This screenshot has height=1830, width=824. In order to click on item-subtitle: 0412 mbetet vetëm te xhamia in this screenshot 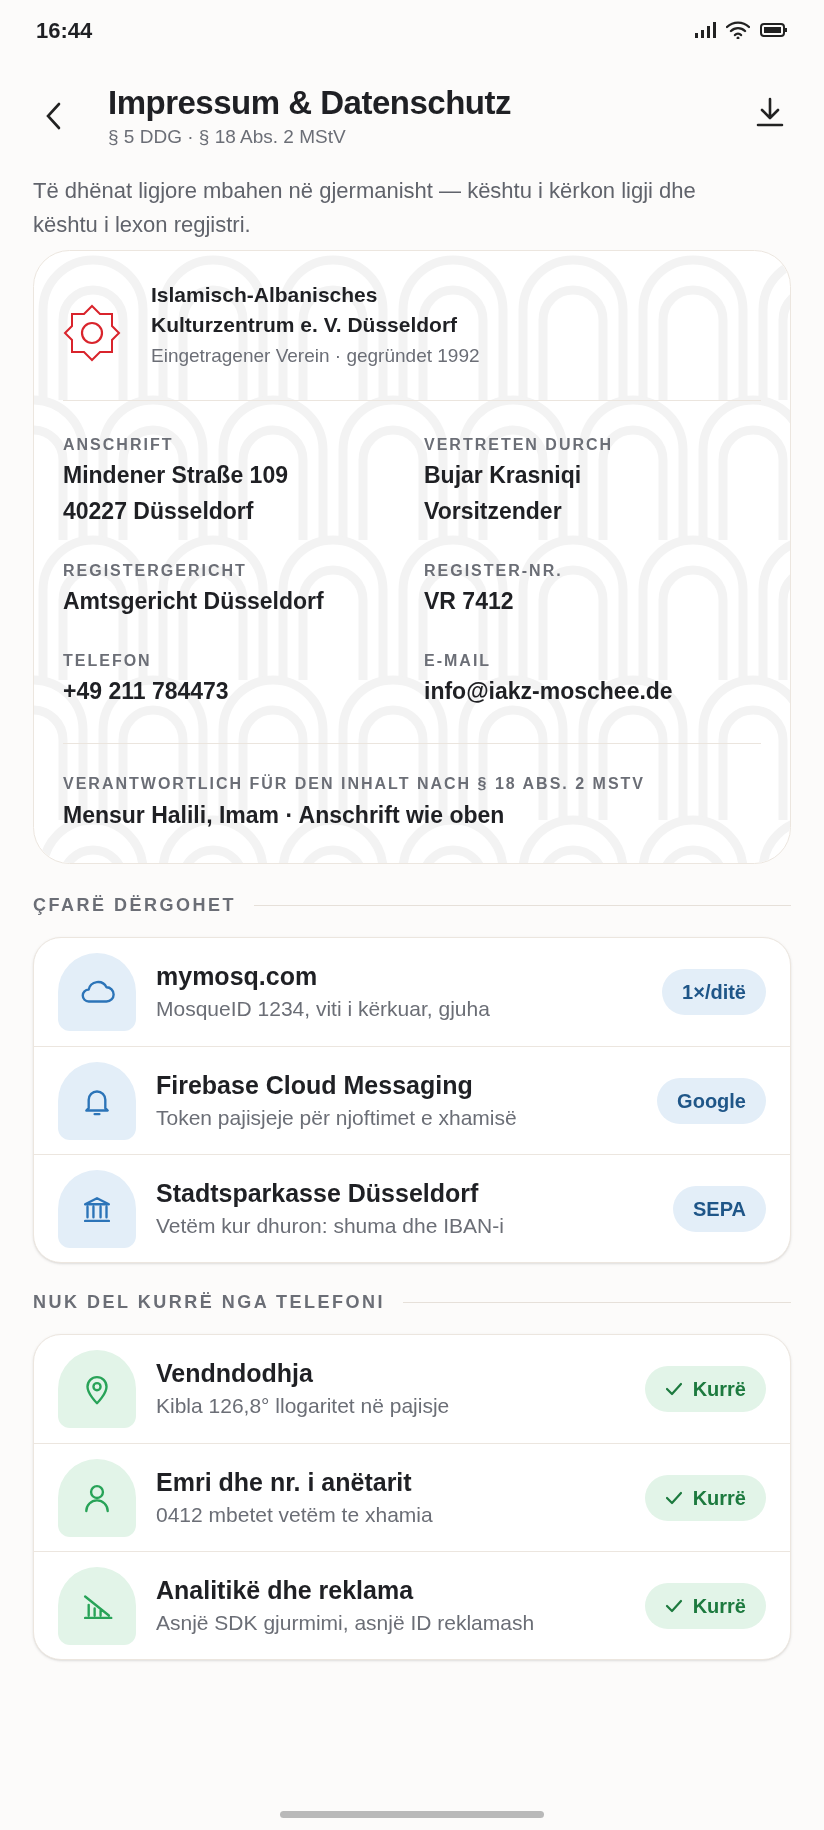, I will do `click(295, 1514)`.